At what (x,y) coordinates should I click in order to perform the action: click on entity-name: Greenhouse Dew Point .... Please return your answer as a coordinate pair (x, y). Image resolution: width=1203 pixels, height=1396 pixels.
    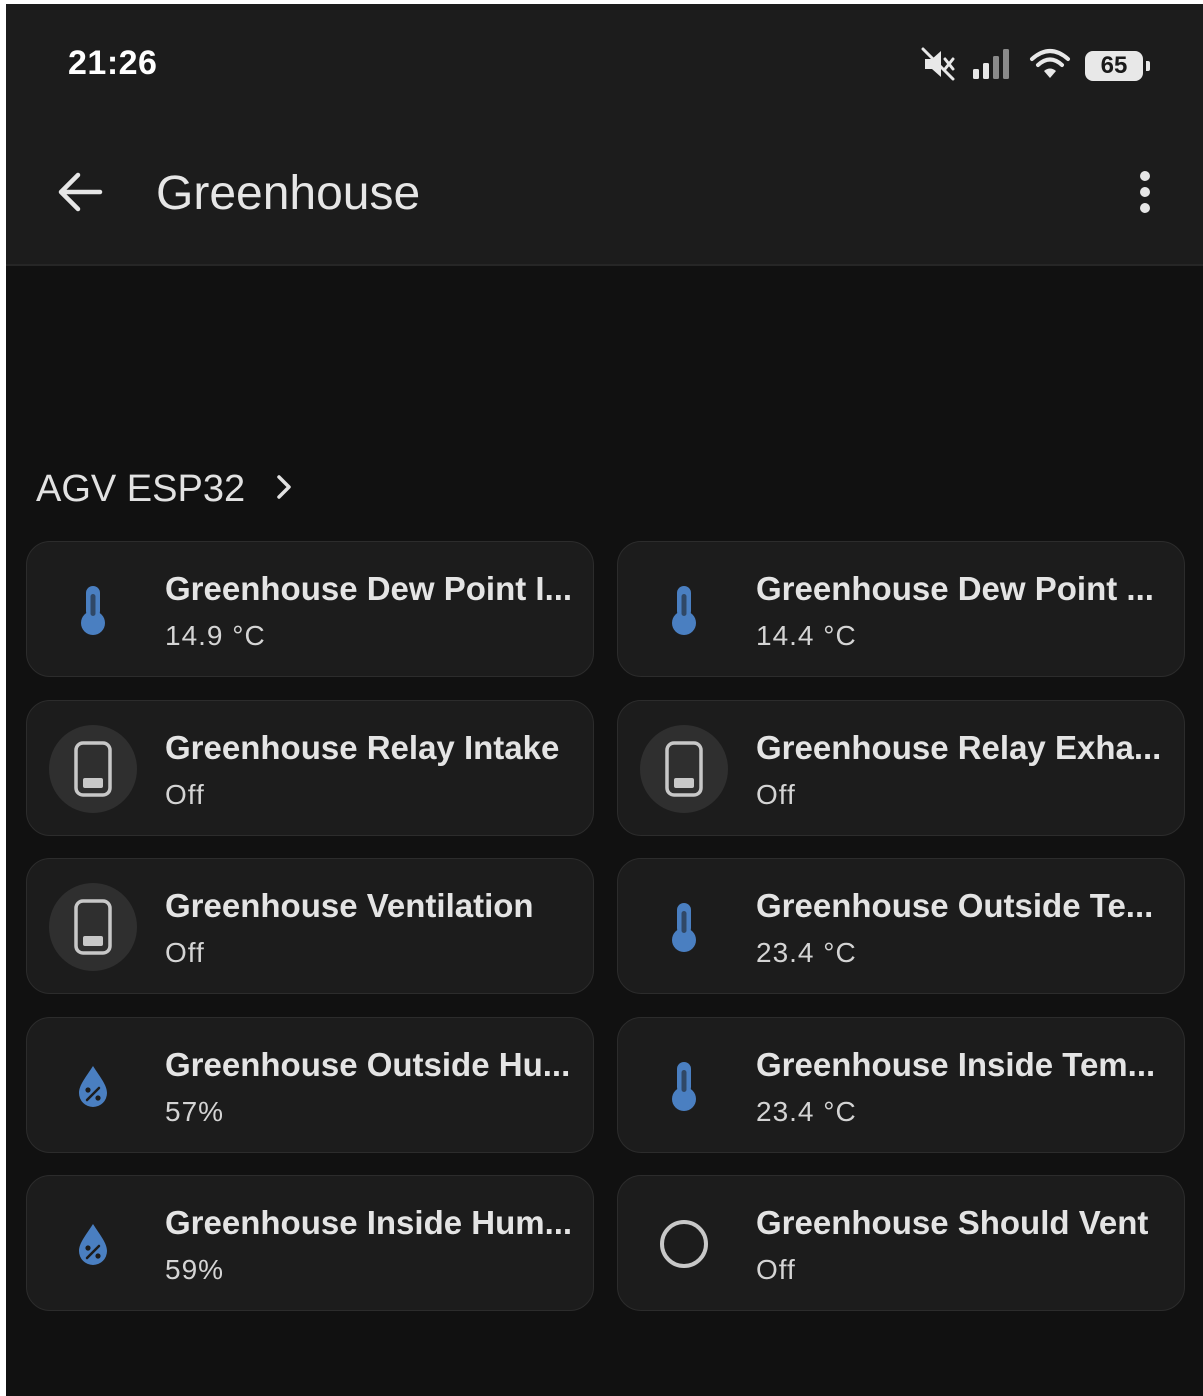
    Looking at the image, I should click on (955, 588).